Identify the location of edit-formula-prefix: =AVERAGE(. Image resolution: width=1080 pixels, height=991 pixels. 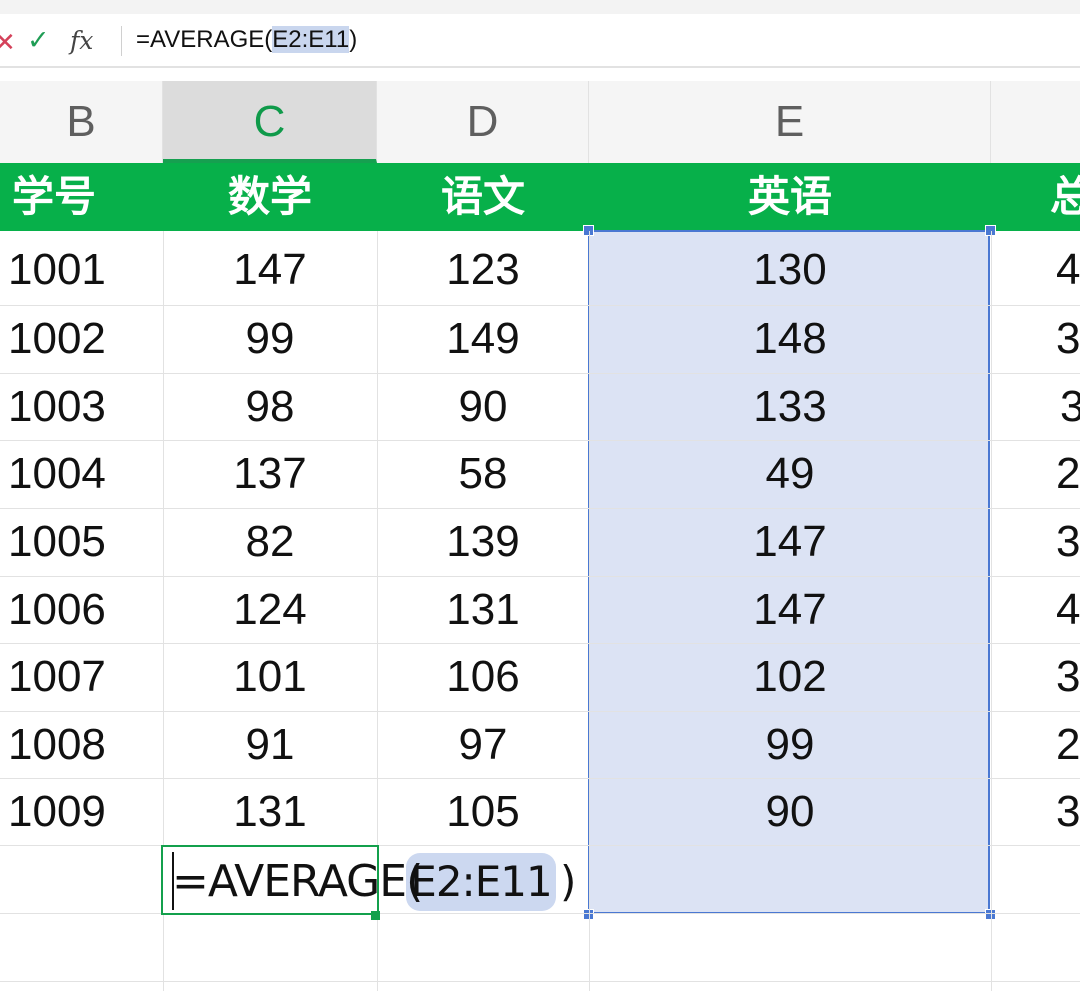
(297, 881).